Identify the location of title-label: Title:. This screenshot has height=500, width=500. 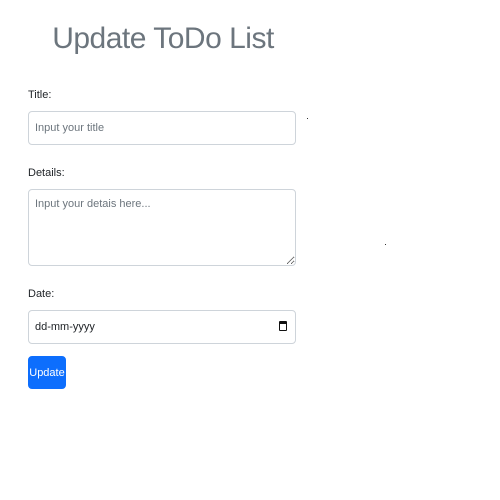
(40, 95).